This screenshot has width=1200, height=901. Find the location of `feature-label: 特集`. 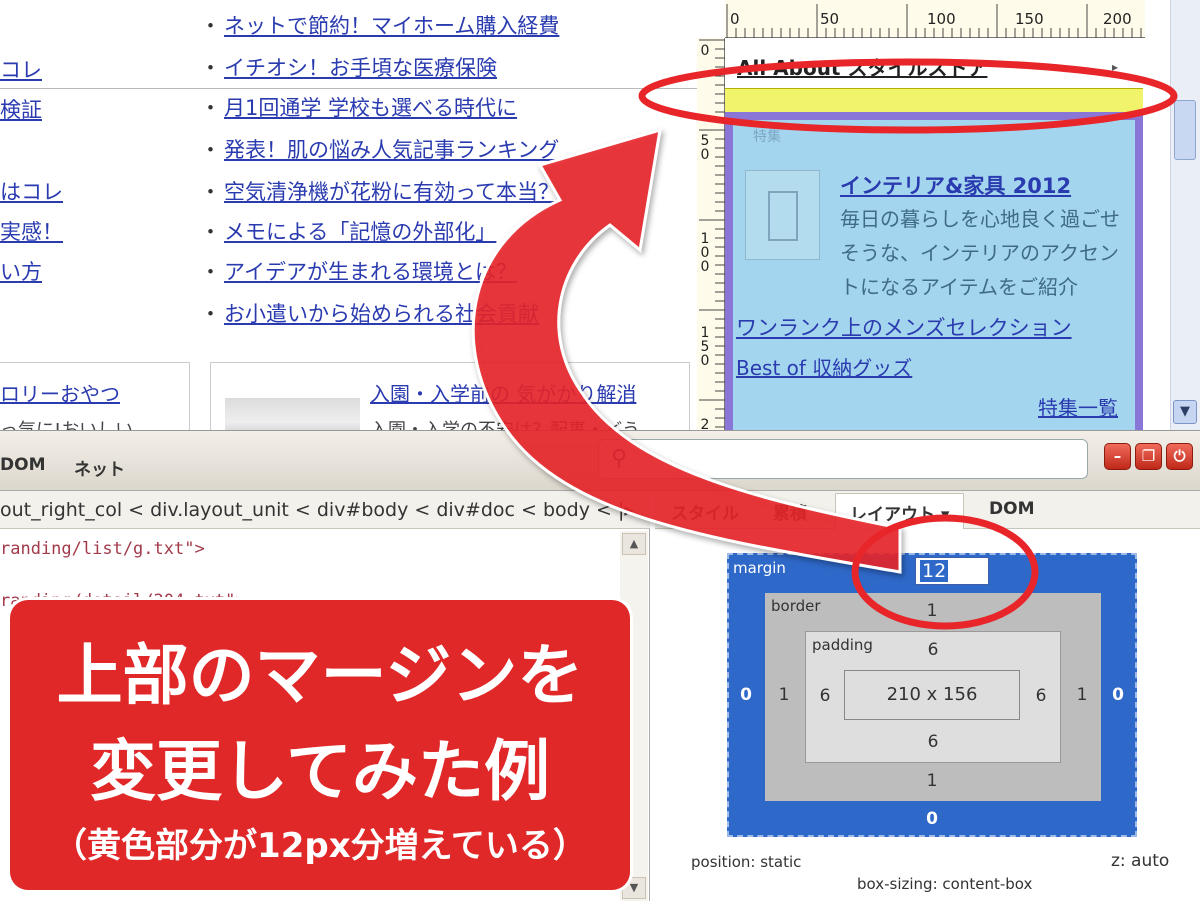

feature-label: 特集 is located at coordinates (767, 137).